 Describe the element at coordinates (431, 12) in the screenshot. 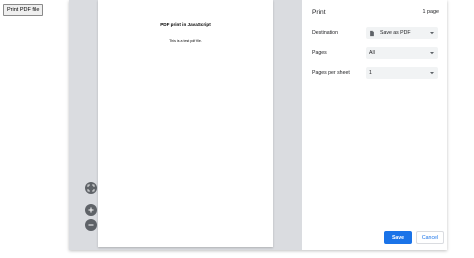

I see `page-count: 1 page` at that location.